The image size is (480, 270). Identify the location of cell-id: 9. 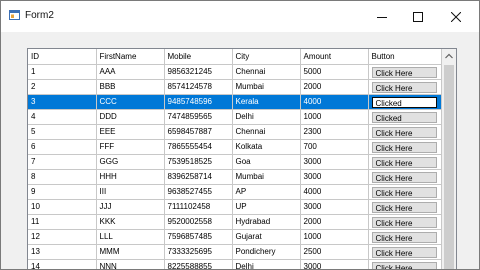
(62, 192).